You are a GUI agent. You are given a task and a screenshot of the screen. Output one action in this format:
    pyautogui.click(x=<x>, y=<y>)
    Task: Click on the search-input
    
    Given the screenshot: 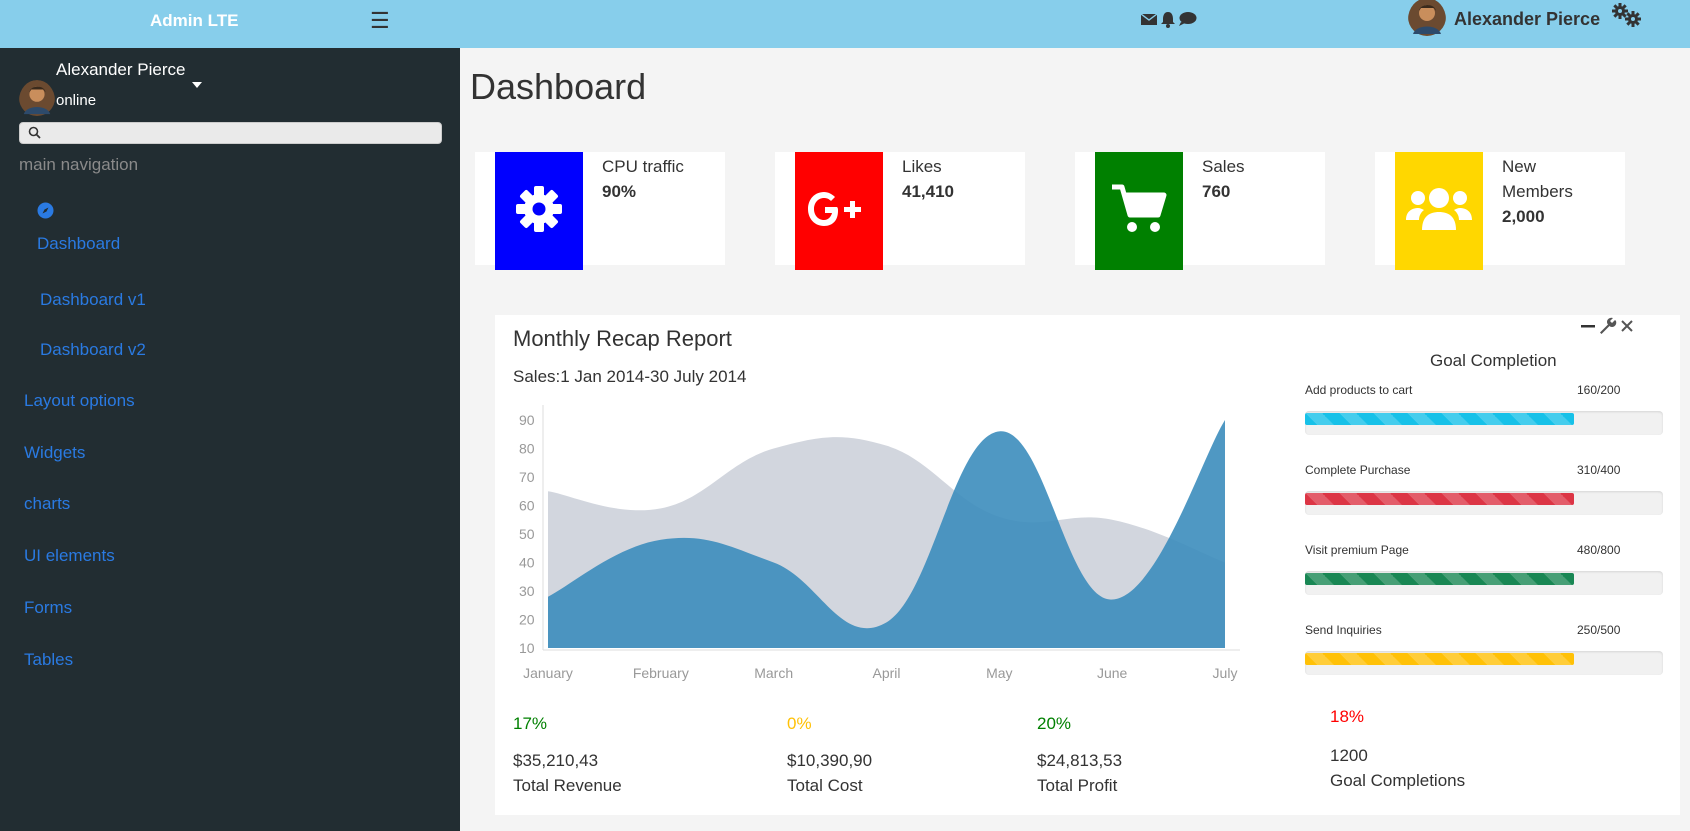 What is the action you would take?
    pyautogui.click(x=241, y=133)
    